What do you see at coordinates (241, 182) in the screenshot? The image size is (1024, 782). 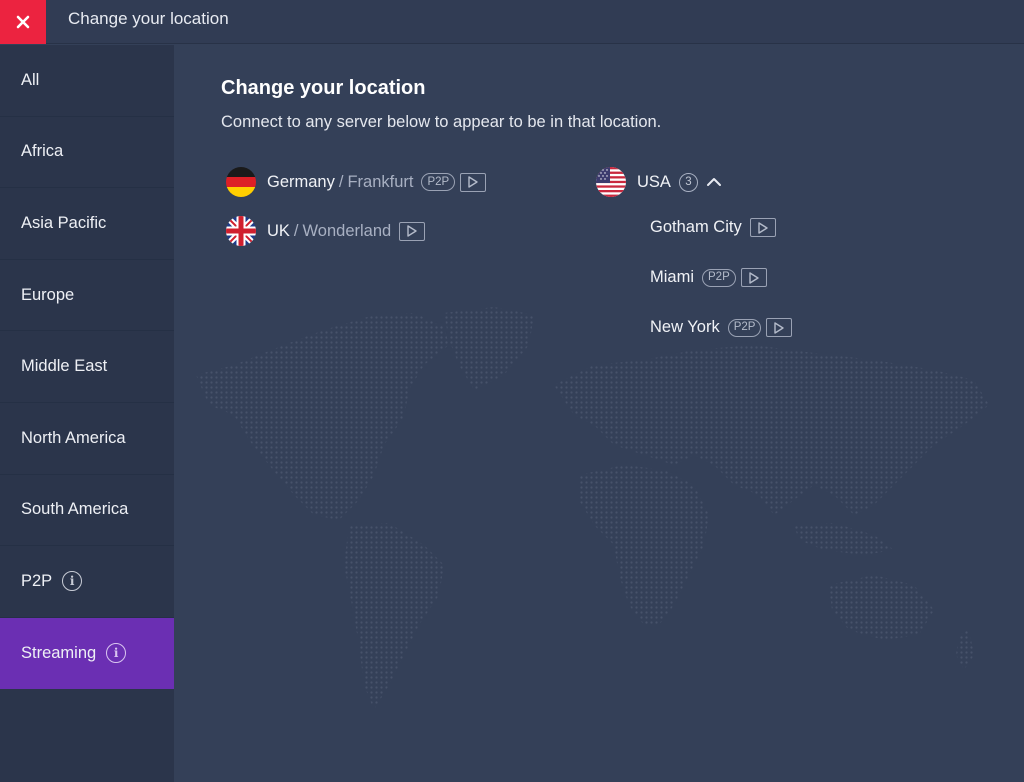 I see `germany-flag-icon` at bounding box center [241, 182].